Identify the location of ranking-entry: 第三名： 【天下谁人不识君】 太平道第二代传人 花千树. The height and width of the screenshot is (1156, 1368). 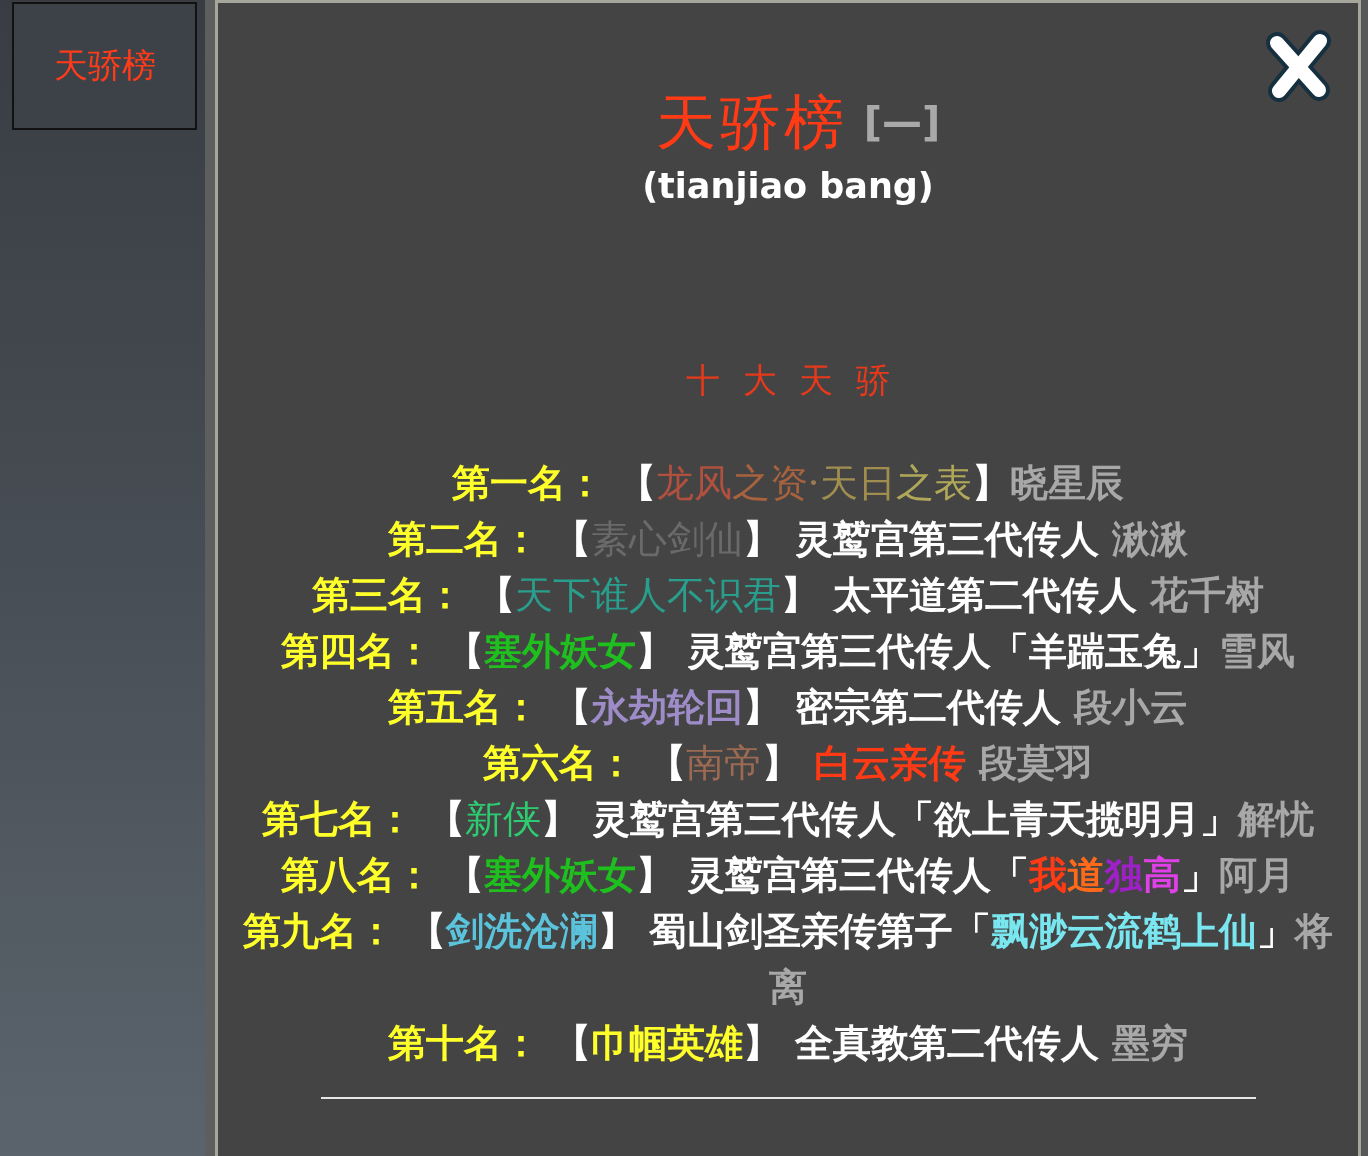
(788, 595).